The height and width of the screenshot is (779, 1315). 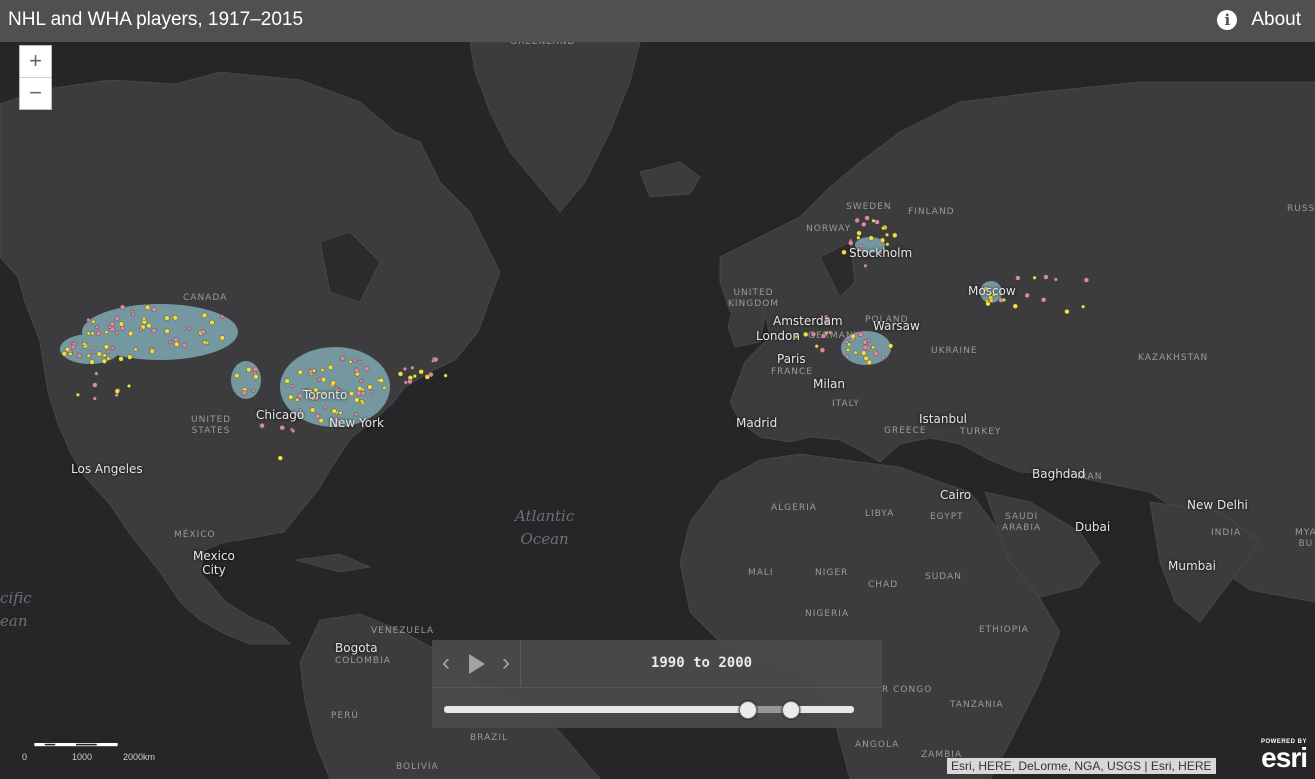 What do you see at coordinates (748, 710) in the screenshot?
I see `slider-start-thumb` at bounding box center [748, 710].